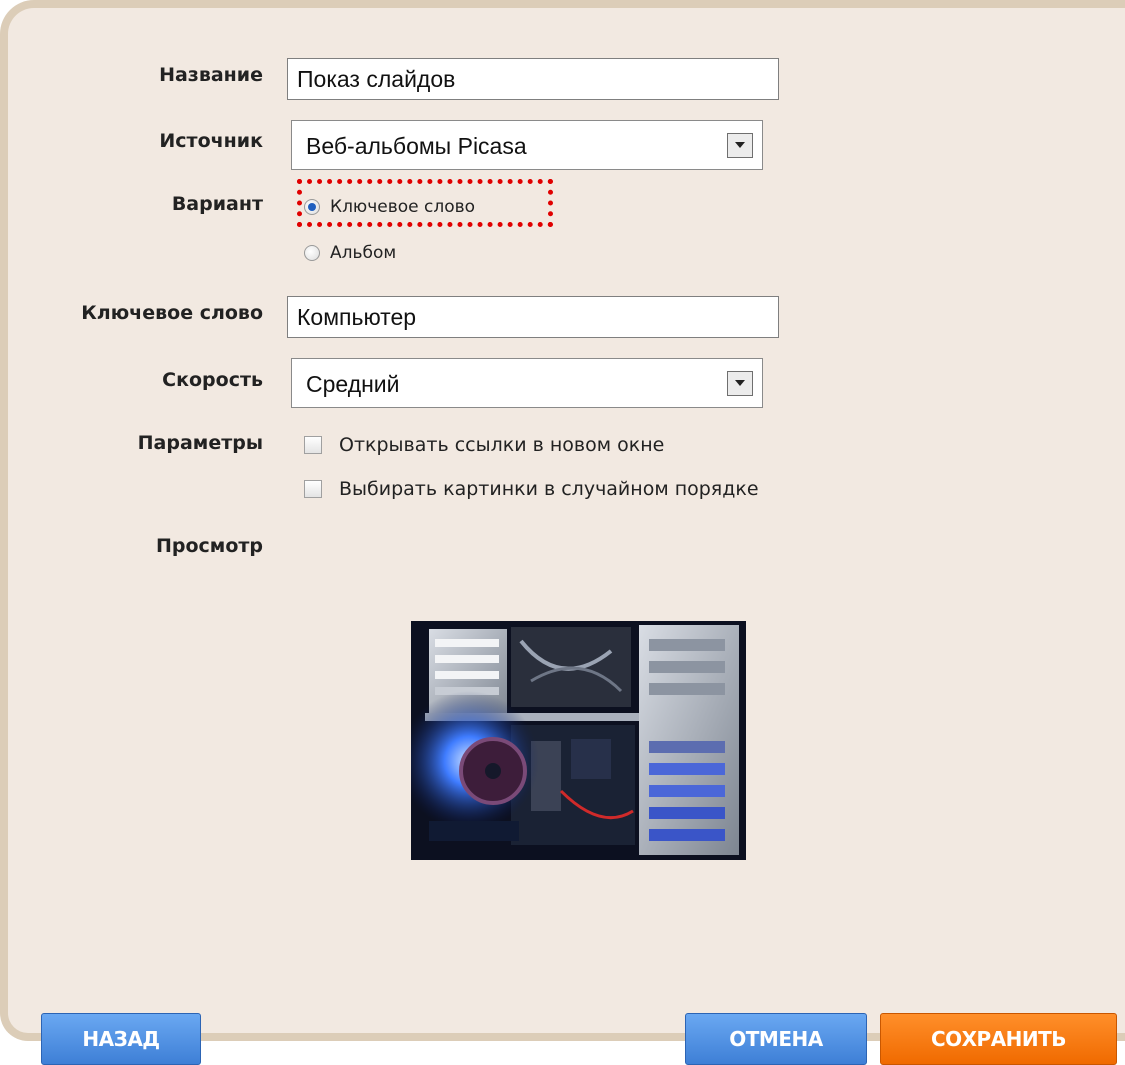  Describe the element at coordinates (353, 384) in the screenshot. I see `speed-select-value: Средний` at that location.